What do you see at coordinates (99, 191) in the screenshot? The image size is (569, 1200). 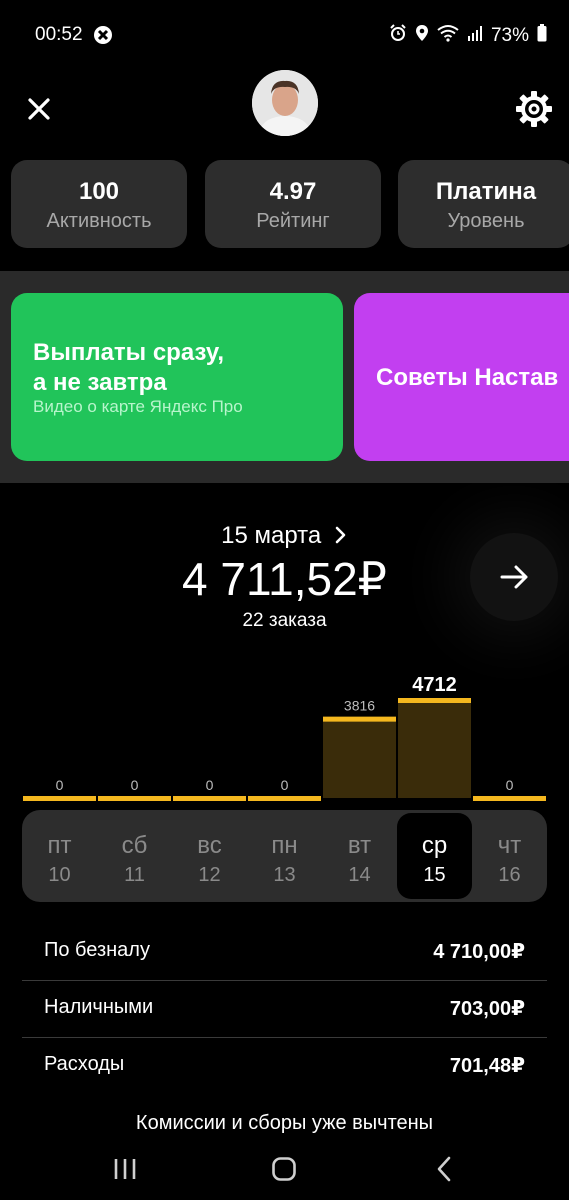 I see `stat-value: 100` at bounding box center [99, 191].